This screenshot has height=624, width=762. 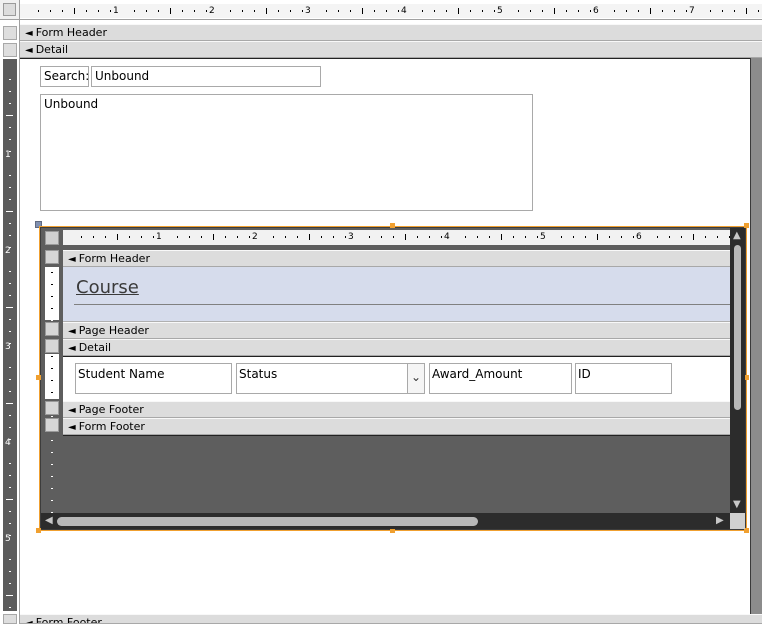 What do you see at coordinates (391, 49) in the screenshot?
I see `section-bar-detail: ◄ Detail` at bounding box center [391, 49].